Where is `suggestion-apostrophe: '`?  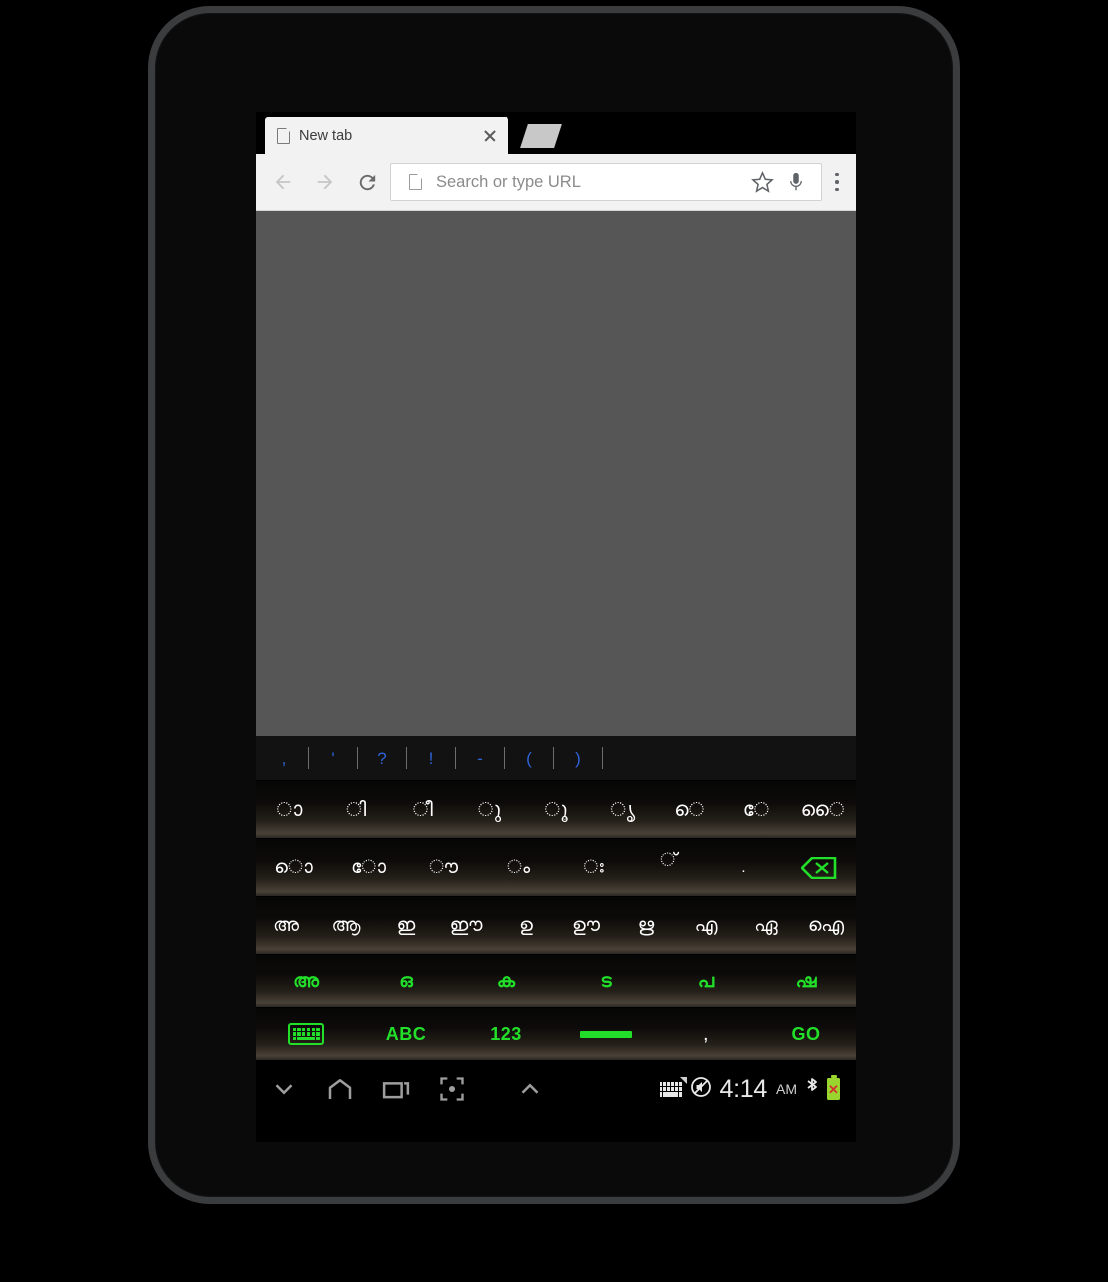
suggestion-apostrophe: ' is located at coordinates (333, 758).